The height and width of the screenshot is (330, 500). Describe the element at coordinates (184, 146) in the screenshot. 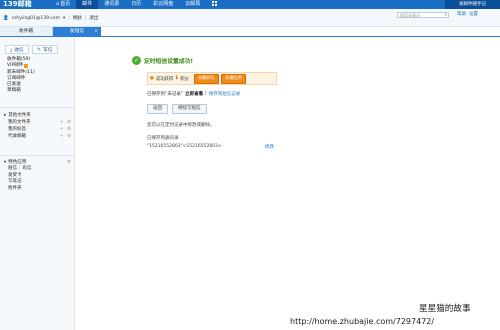

I see `recipient-list: "15216552803"<15216552803>` at that location.